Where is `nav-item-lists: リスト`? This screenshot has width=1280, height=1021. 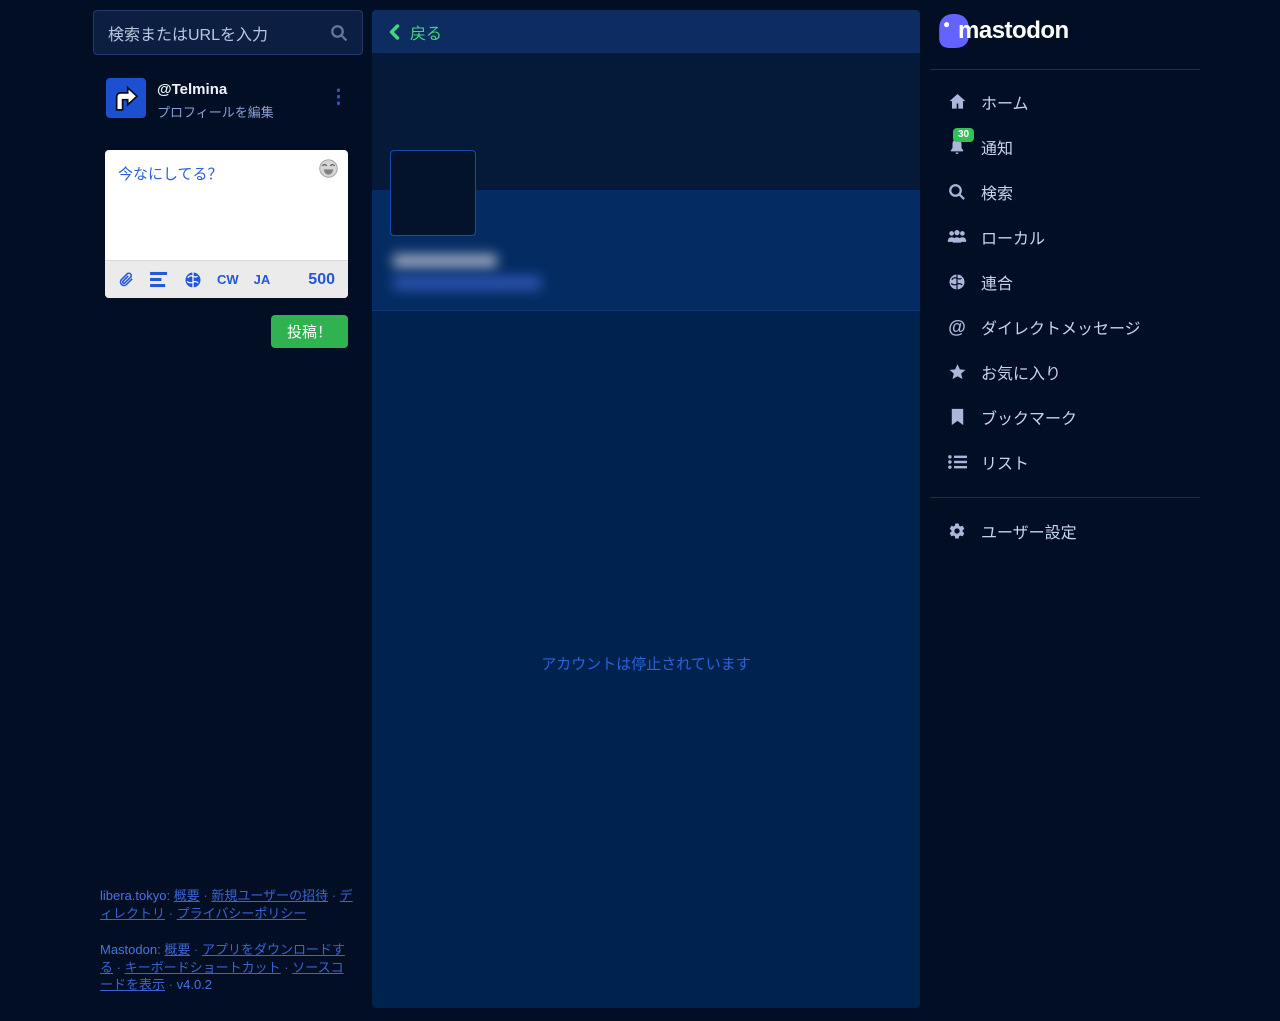
nav-item-lists: リスト is located at coordinates (1065, 461).